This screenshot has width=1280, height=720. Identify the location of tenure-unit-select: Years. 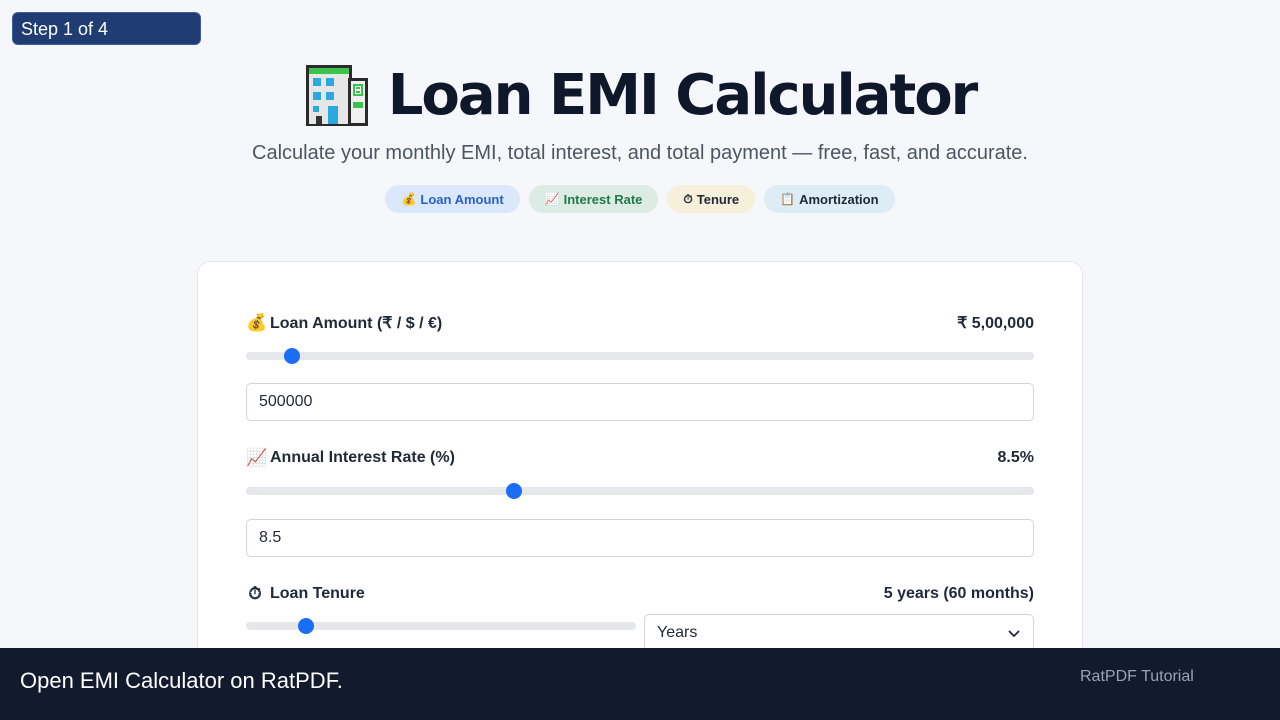
(839, 633).